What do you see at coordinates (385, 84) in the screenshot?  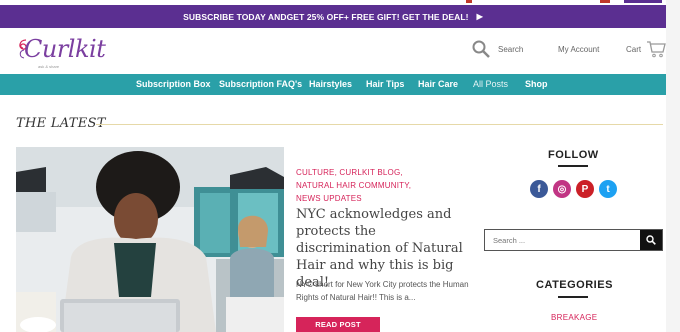 I see `nav-item-hair-tips: Hair Tips` at bounding box center [385, 84].